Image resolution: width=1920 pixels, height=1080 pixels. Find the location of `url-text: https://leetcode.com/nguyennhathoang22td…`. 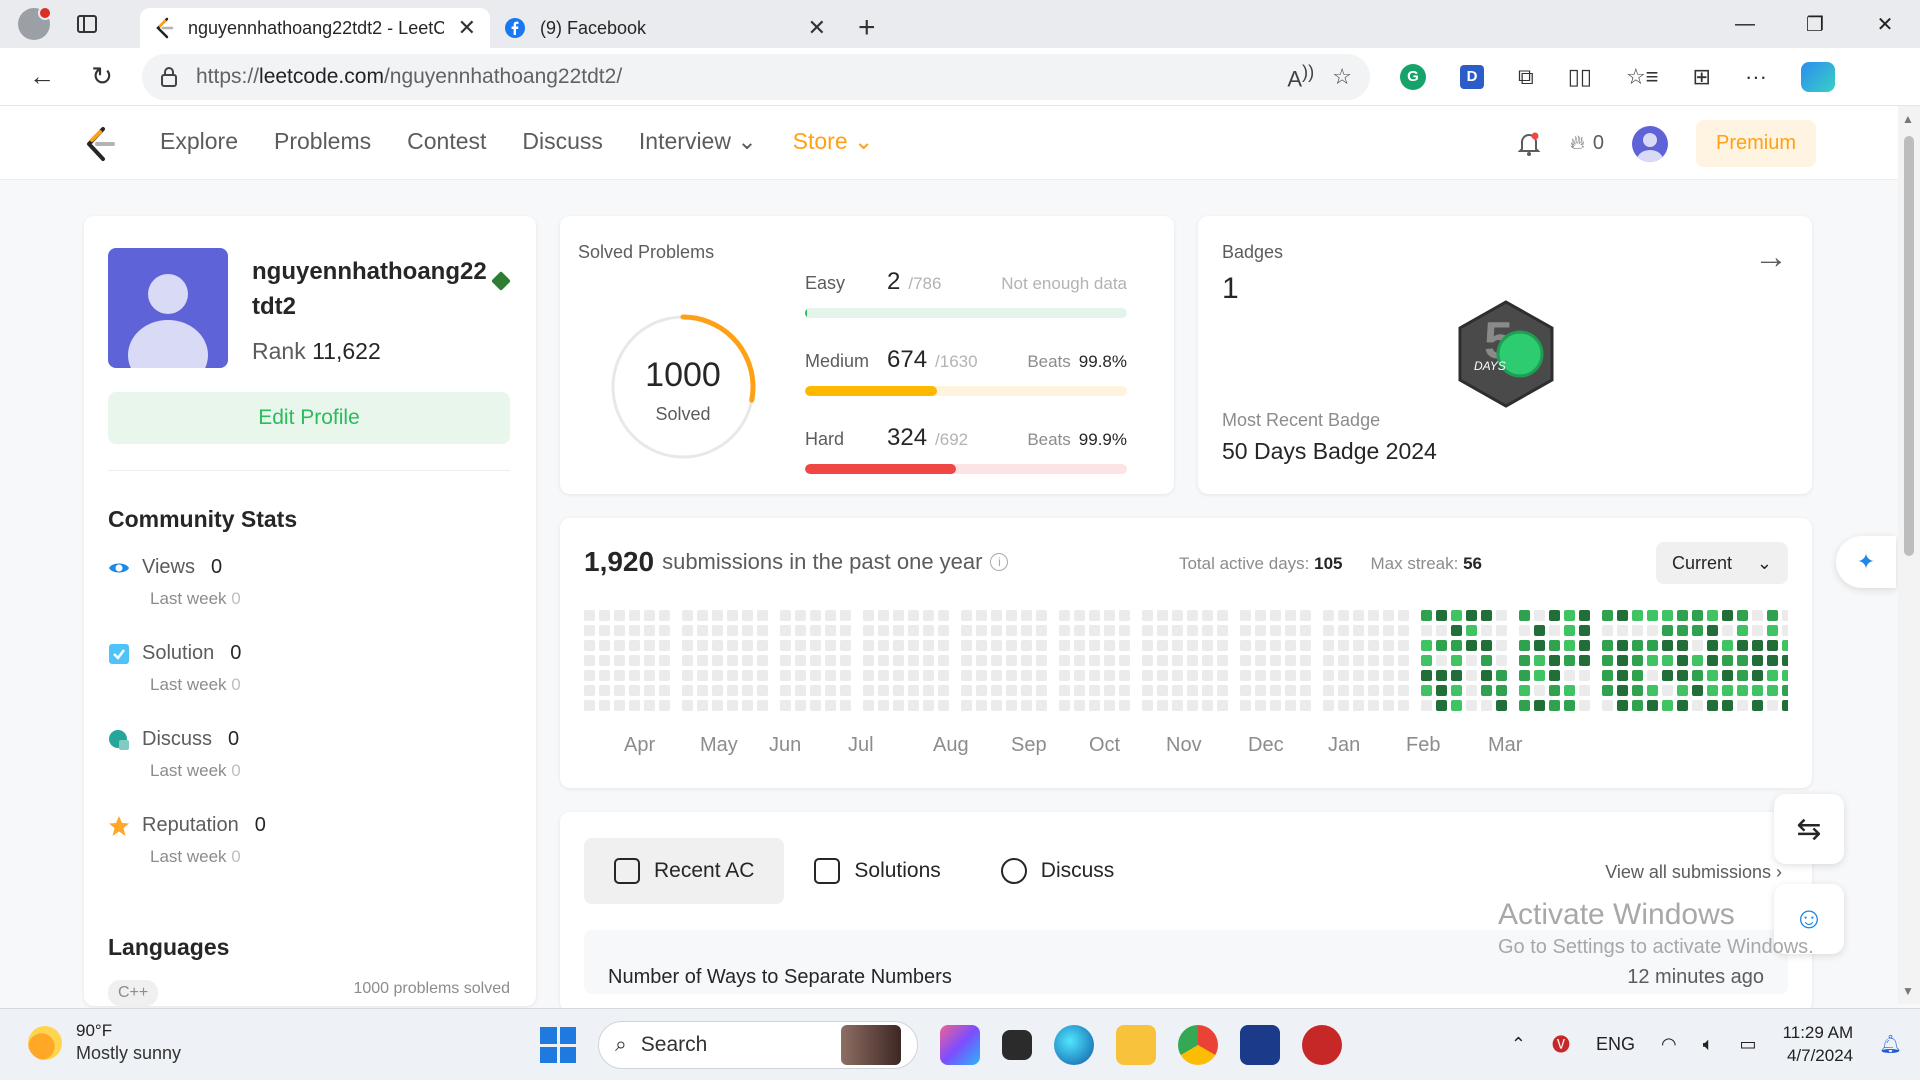

url-text: https://leetcode.com/nguyennhathoang22td… is located at coordinates (732, 77).